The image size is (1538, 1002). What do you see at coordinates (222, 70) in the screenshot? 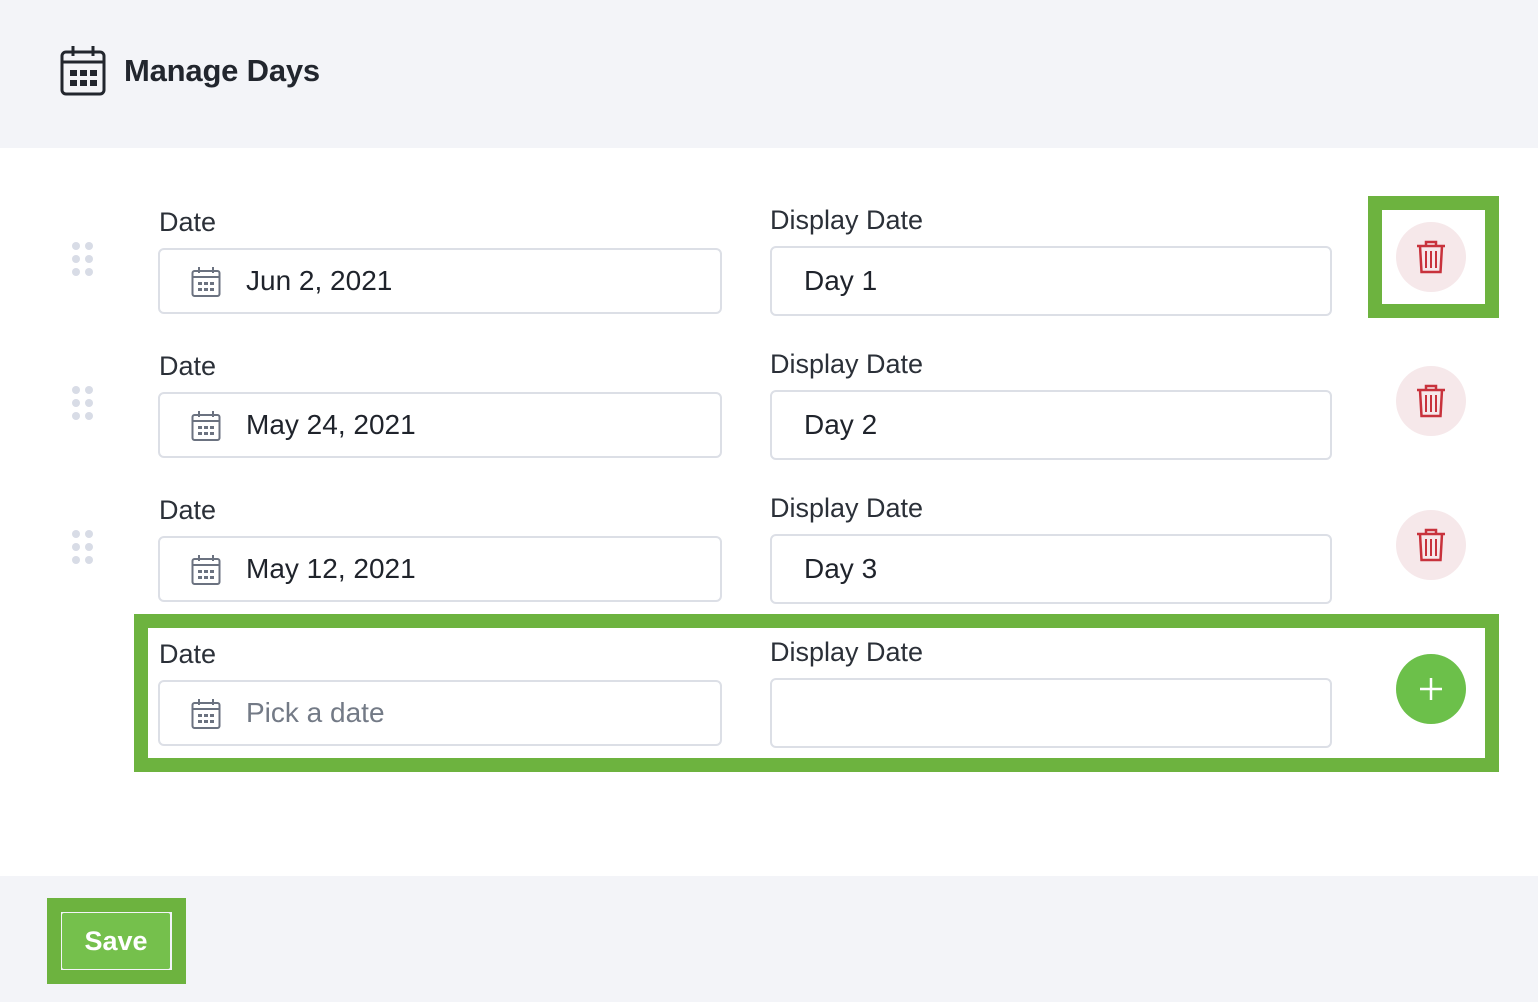
I see `page-title: Manage Days` at bounding box center [222, 70].